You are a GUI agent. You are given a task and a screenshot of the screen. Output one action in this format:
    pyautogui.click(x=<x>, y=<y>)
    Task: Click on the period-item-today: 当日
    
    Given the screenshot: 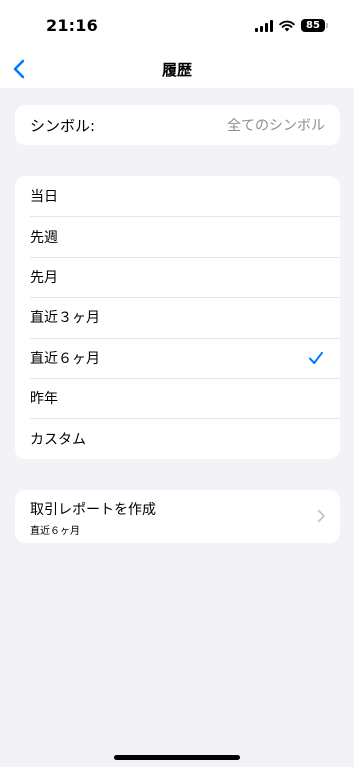 What is the action you would take?
    pyautogui.click(x=177, y=196)
    